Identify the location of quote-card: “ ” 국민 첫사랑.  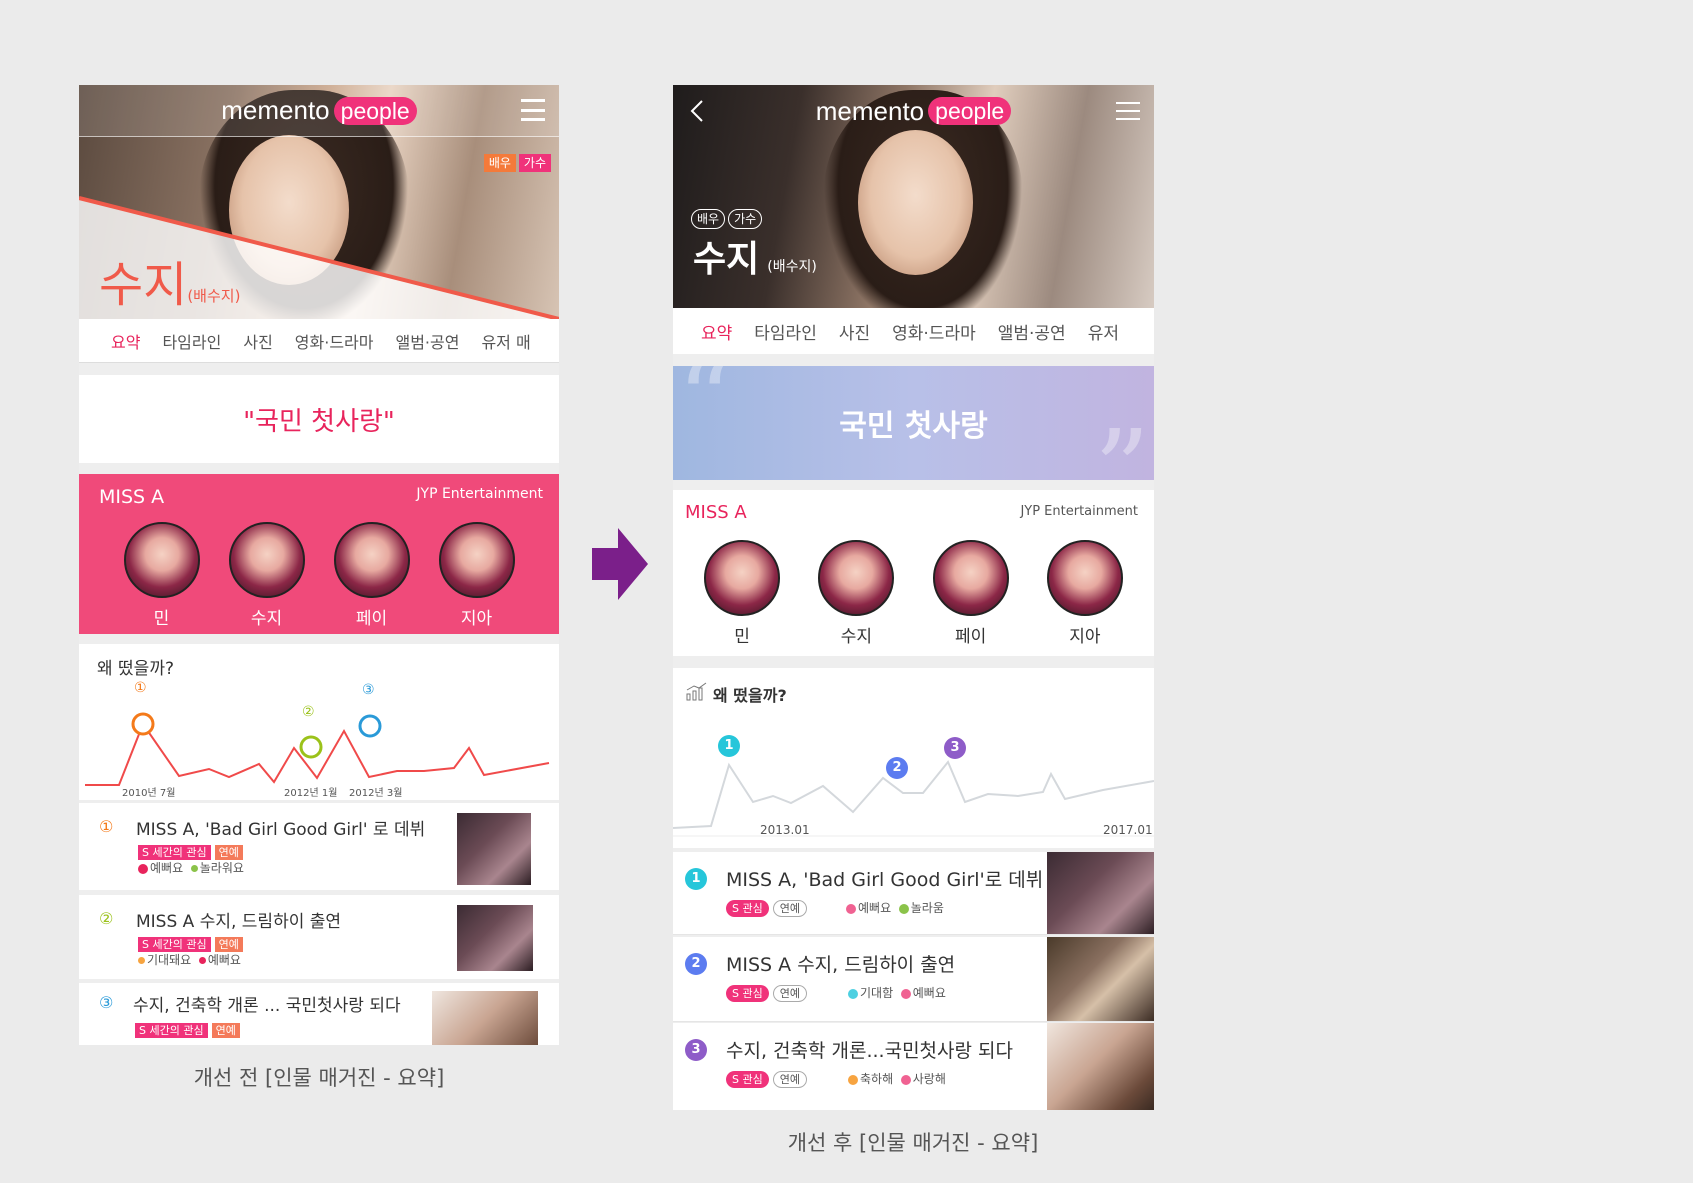
(913, 423).